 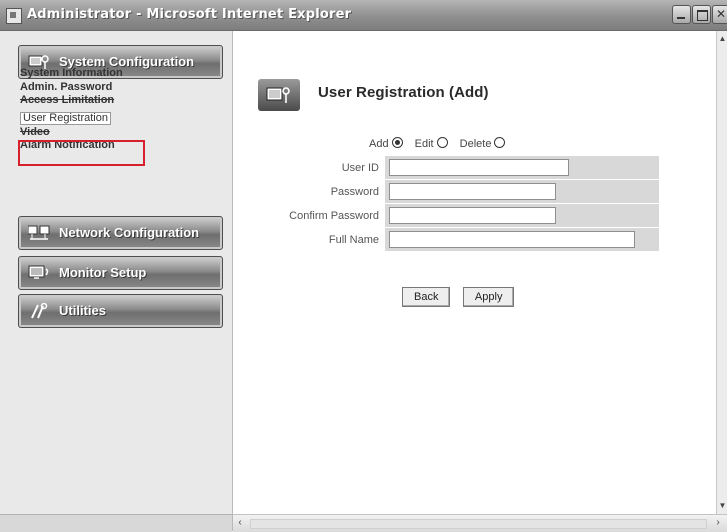 What do you see at coordinates (403, 92) in the screenshot?
I see `page-title: User Registration (Add)` at bounding box center [403, 92].